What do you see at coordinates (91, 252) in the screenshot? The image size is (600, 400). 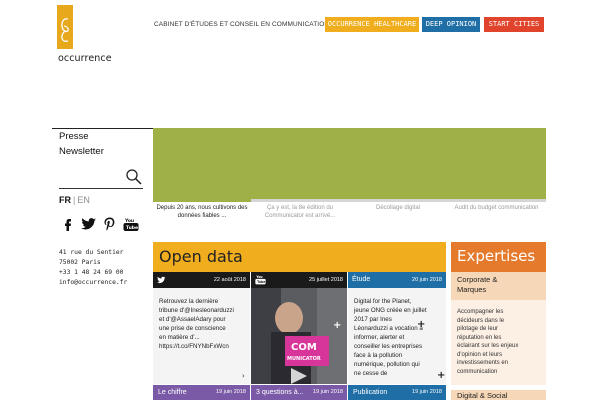 I see `address-street: 41 rue du Sentier` at bounding box center [91, 252].